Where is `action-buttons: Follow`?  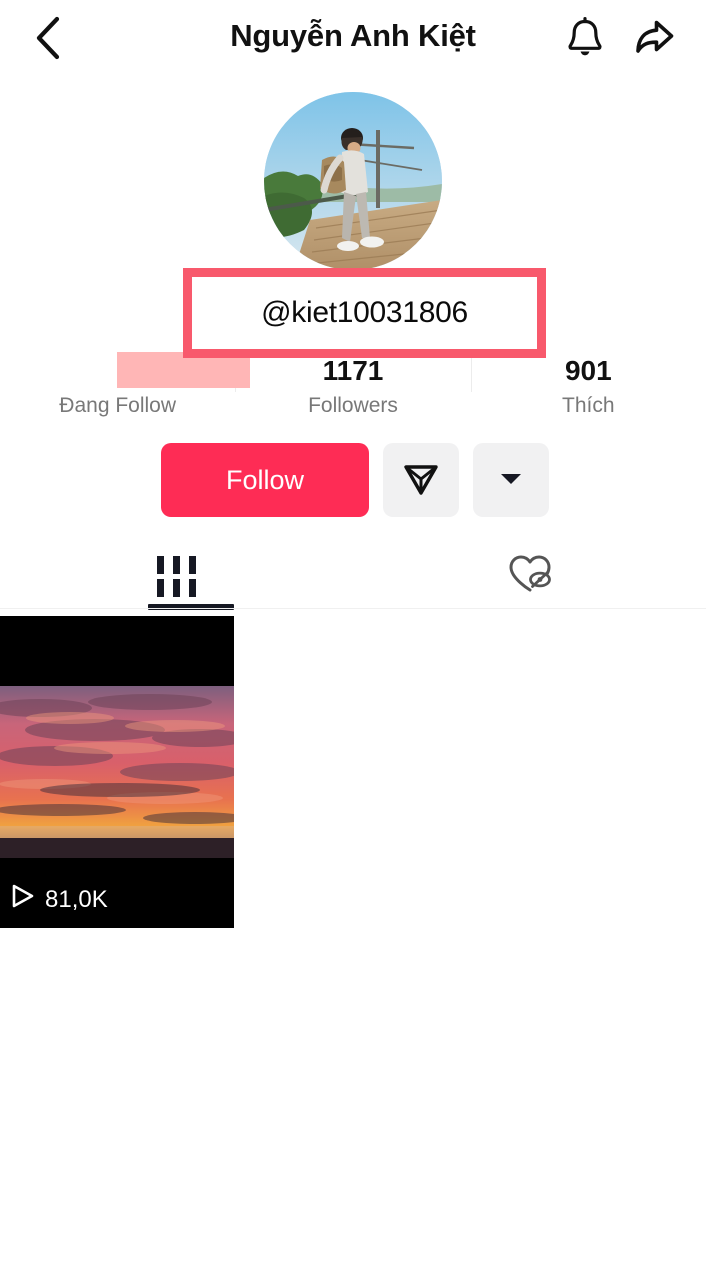 action-buttons: Follow is located at coordinates (355, 480).